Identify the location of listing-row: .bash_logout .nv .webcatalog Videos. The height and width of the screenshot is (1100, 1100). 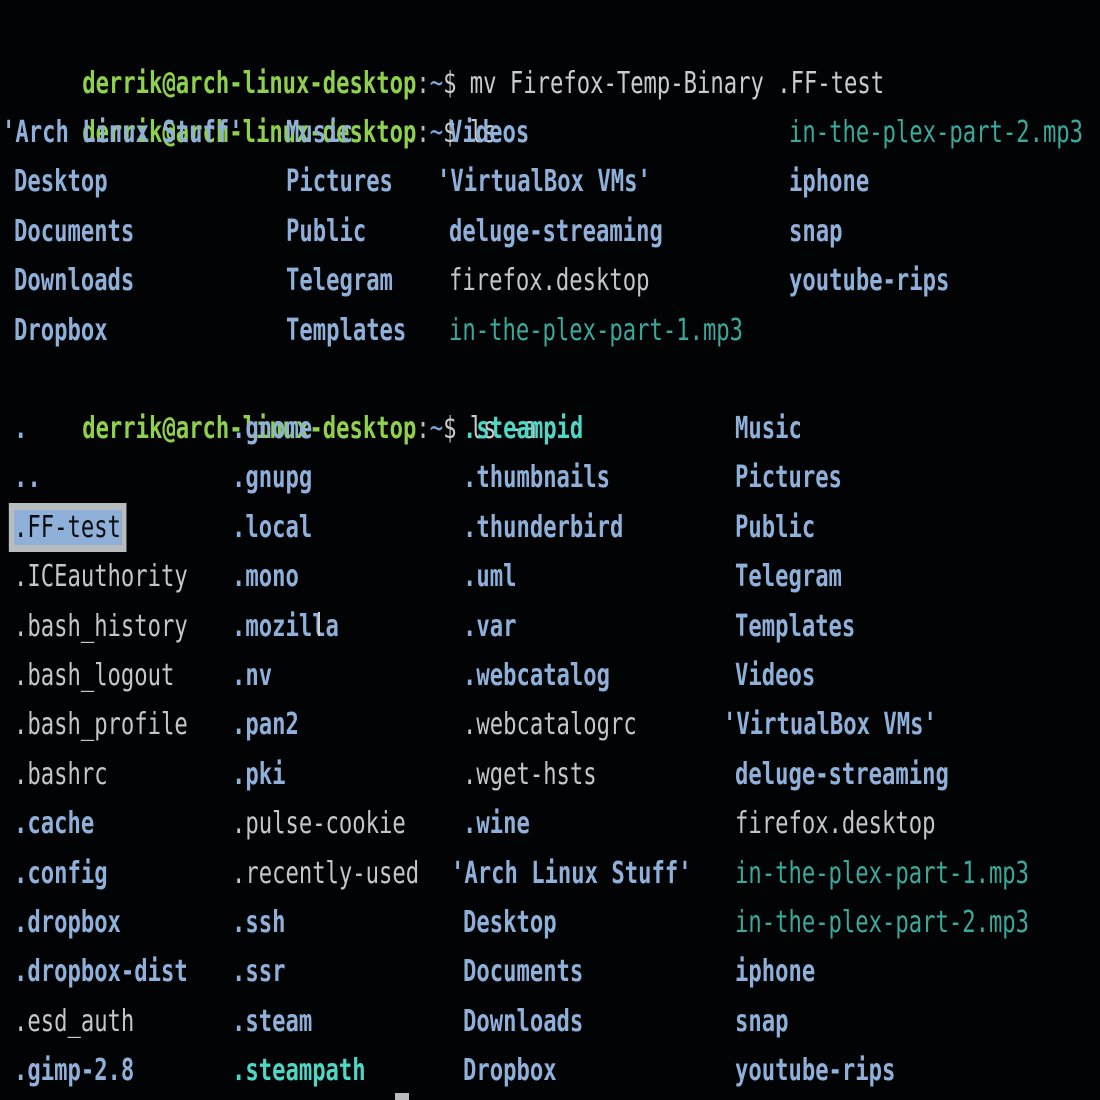
(550, 675).